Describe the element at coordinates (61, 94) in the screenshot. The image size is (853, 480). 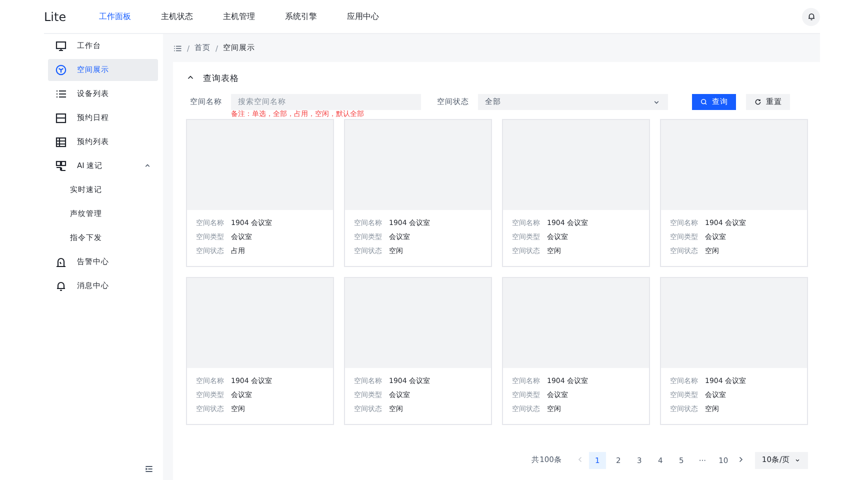
I see `list-icon` at that location.